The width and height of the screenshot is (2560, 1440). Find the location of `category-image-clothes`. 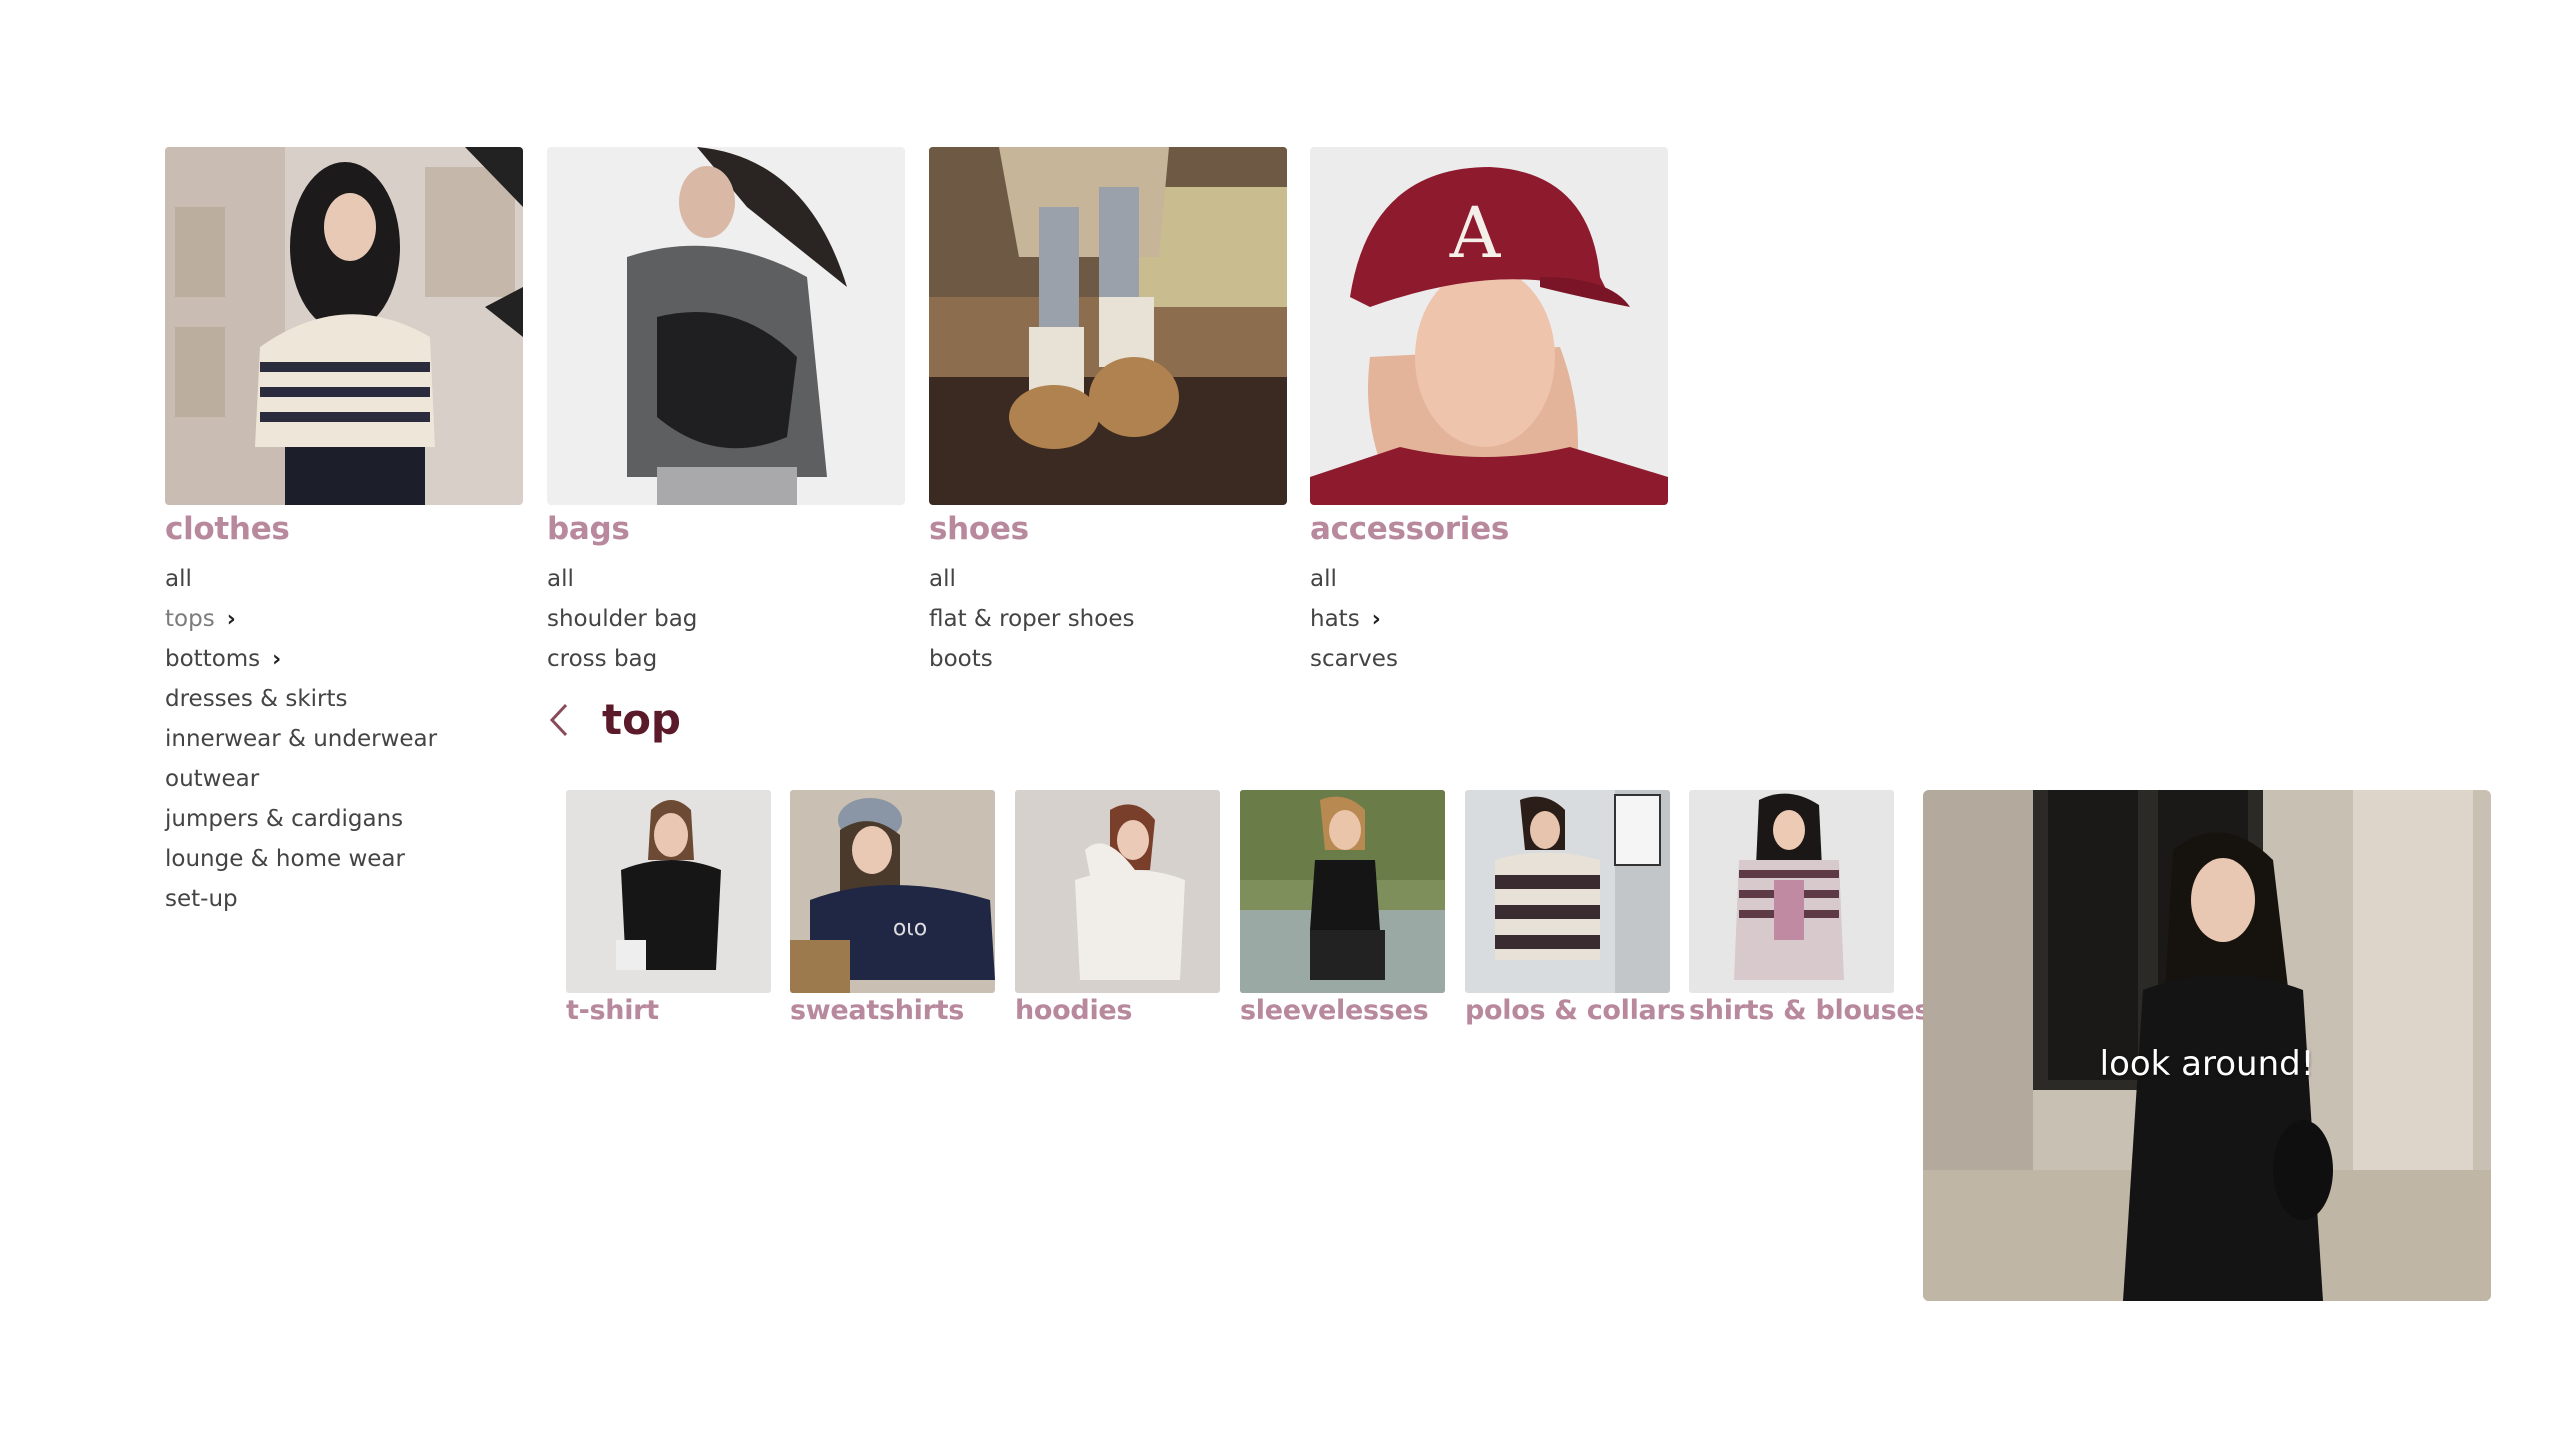

category-image-clothes is located at coordinates (344, 326).